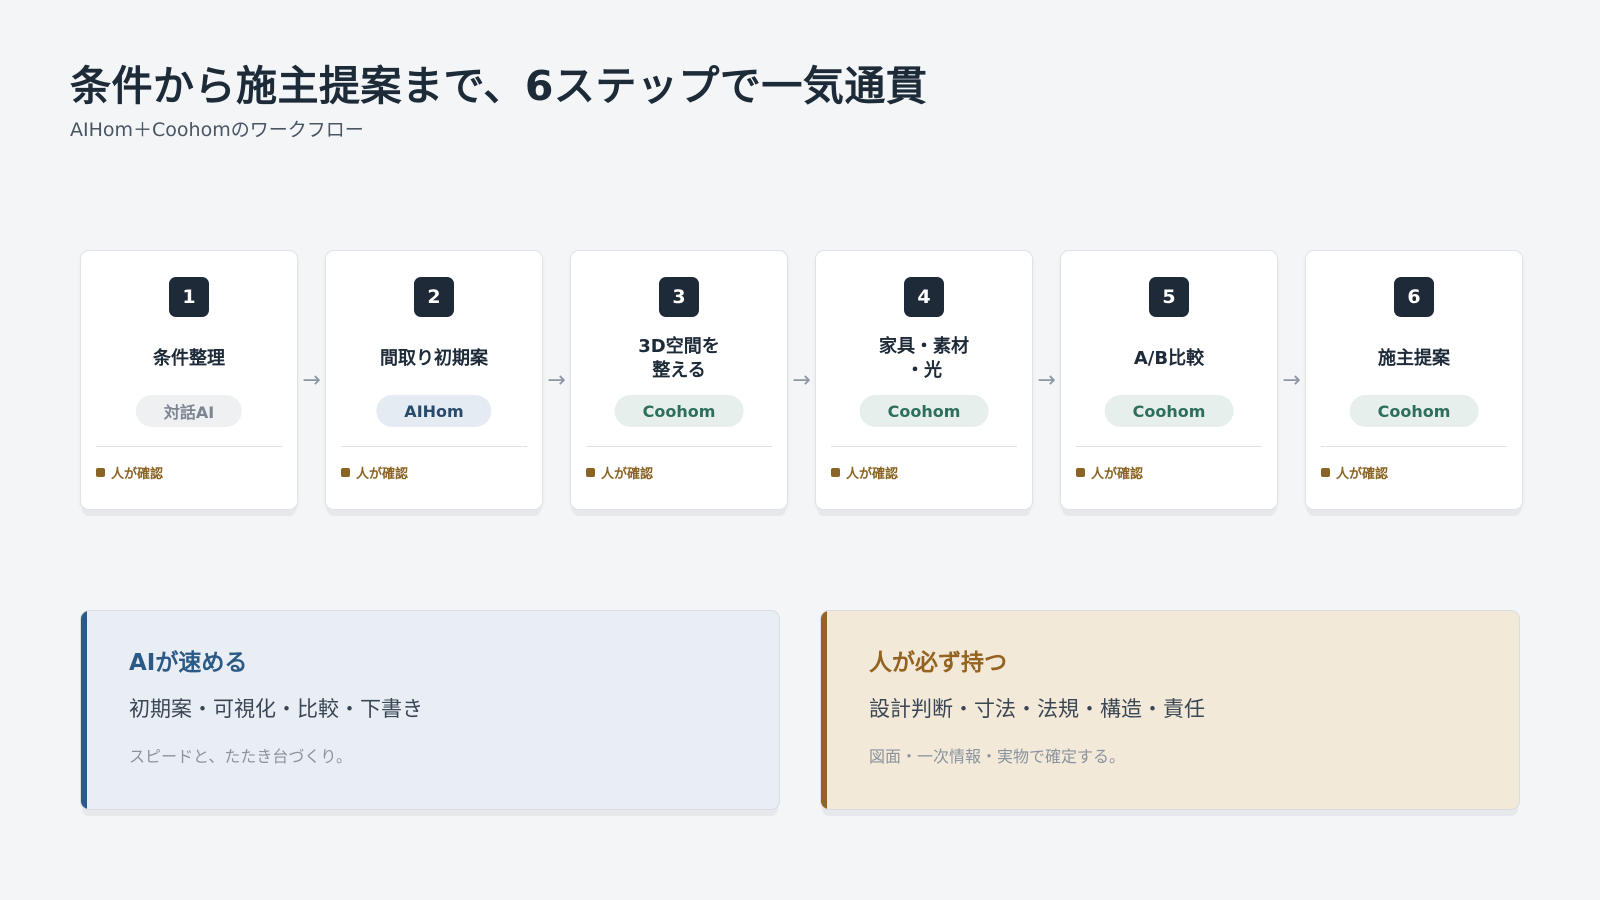  Describe the element at coordinates (1169, 380) in the screenshot. I see `step-card-5: 5 A/B比較 Coohom 人が確認` at that location.